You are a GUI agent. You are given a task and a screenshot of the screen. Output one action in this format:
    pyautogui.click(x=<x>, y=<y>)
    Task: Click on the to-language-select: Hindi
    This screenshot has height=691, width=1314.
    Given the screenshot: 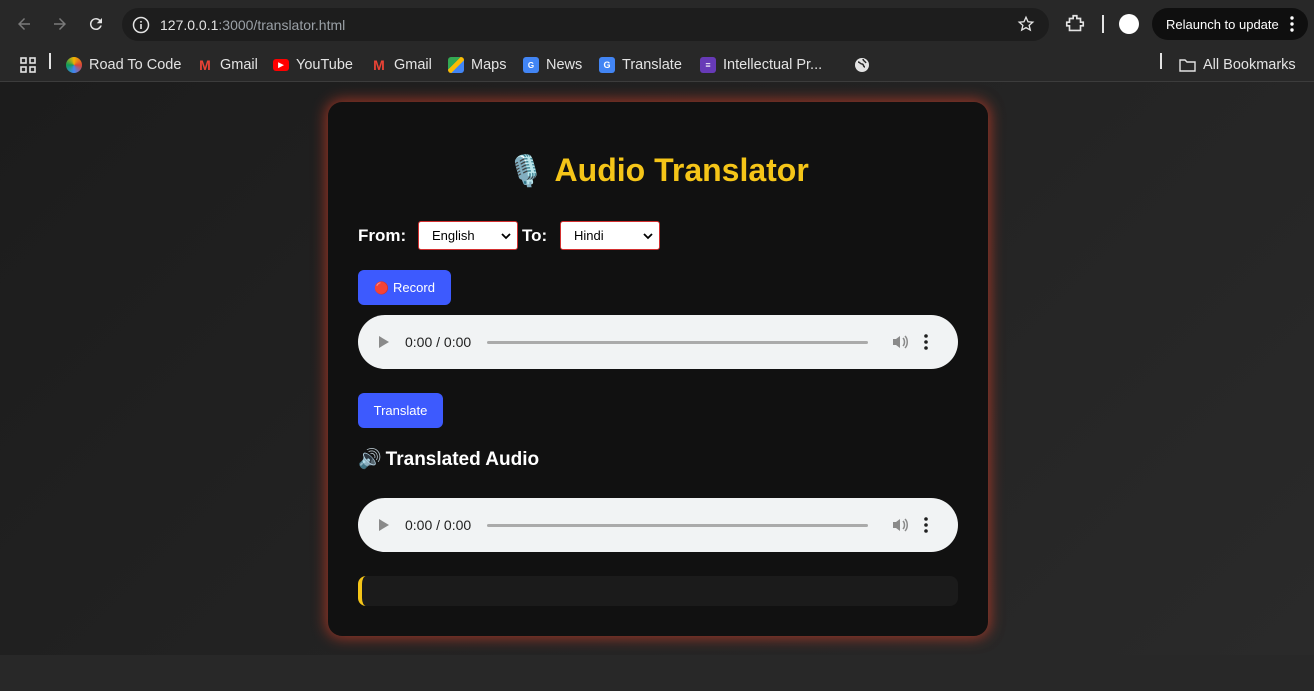 What is the action you would take?
    pyautogui.click(x=610, y=235)
    